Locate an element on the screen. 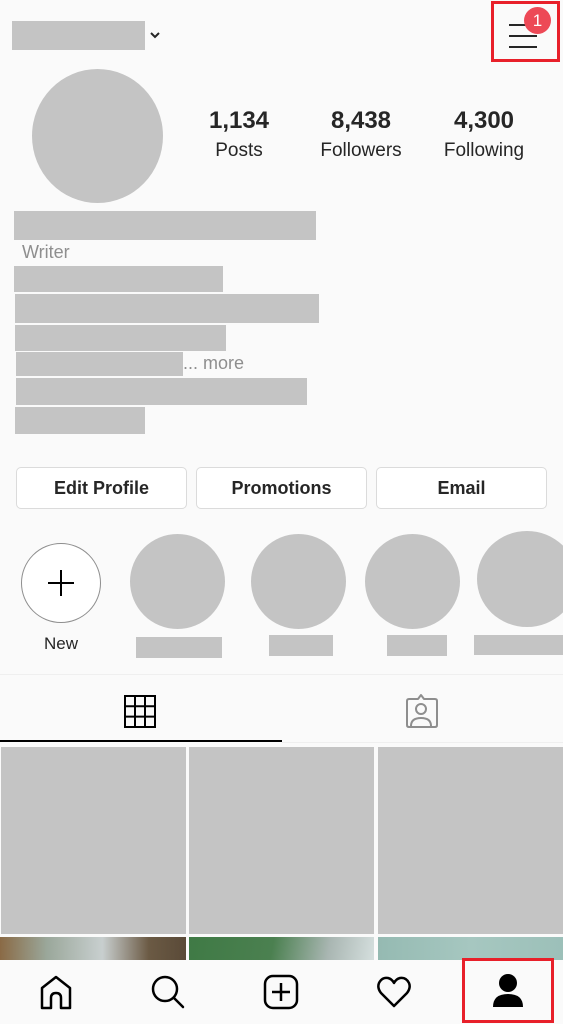  nav-profile-button is located at coordinates (508, 990).